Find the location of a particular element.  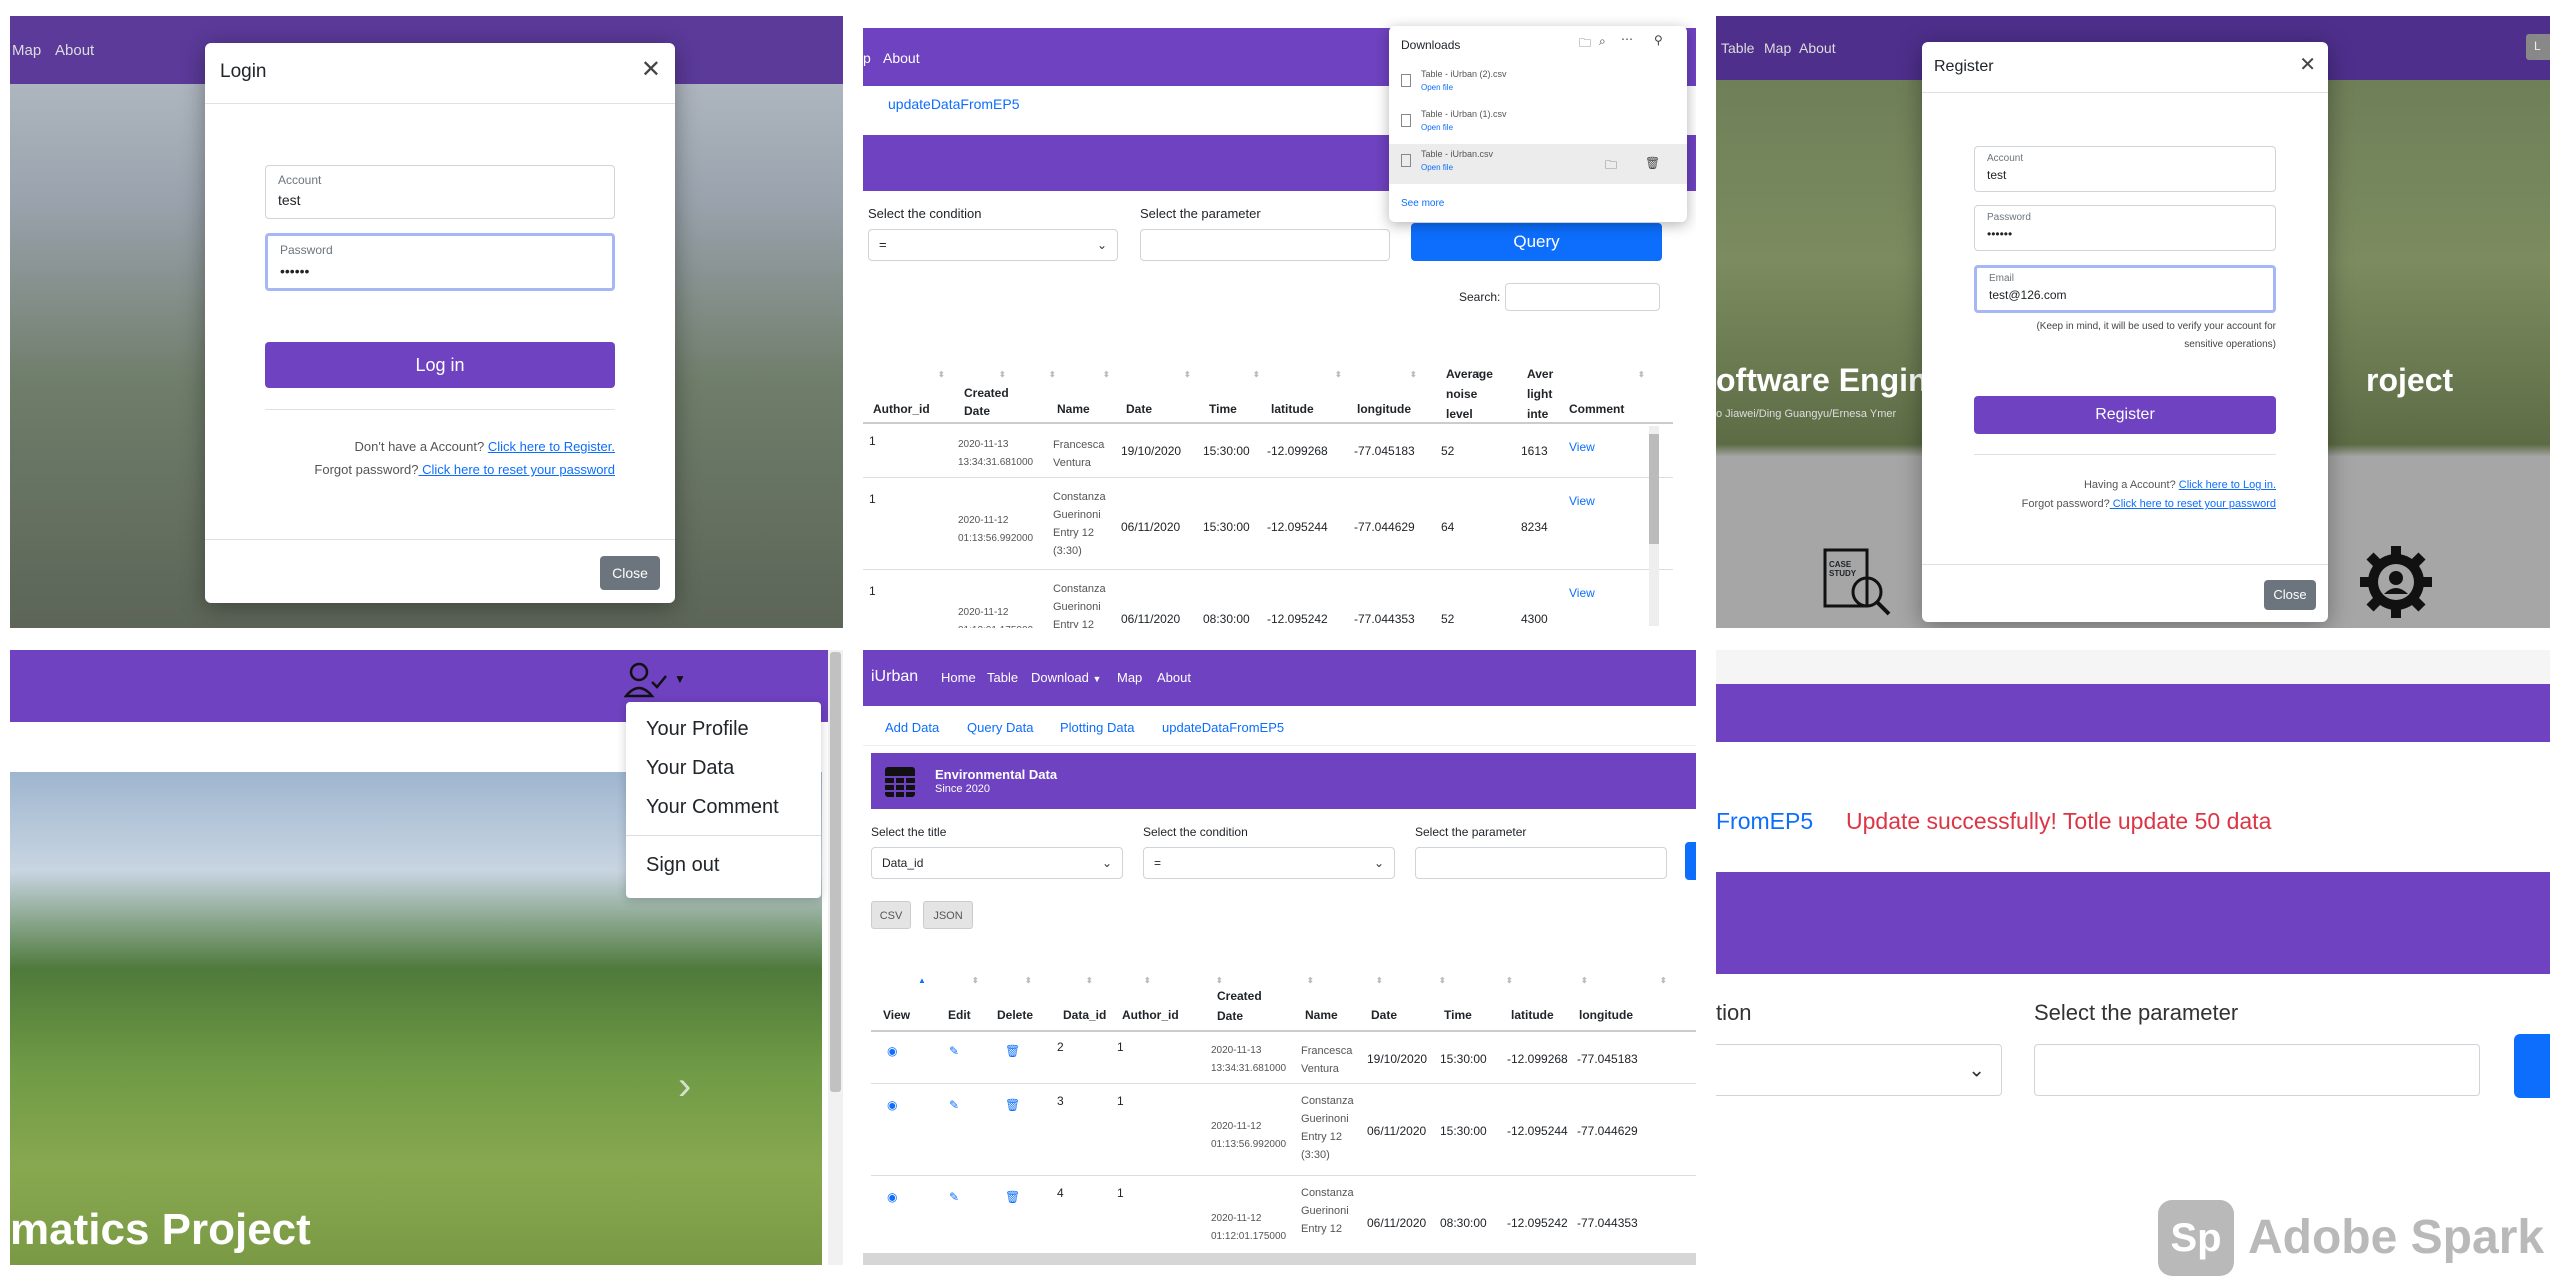

login-button: Log in is located at coordinates (440, 365).